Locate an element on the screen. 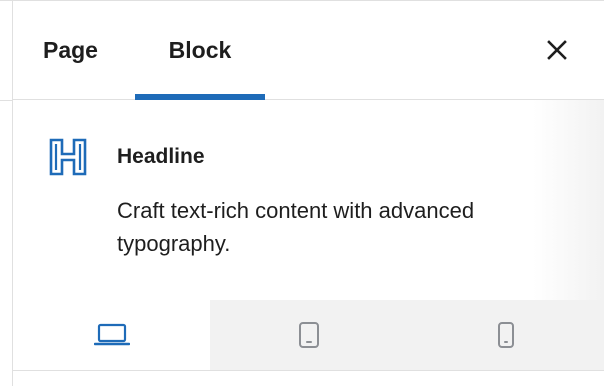 This screenshot has height=386, width=604. device-tab-desktop is located at coordinates (111, 335).